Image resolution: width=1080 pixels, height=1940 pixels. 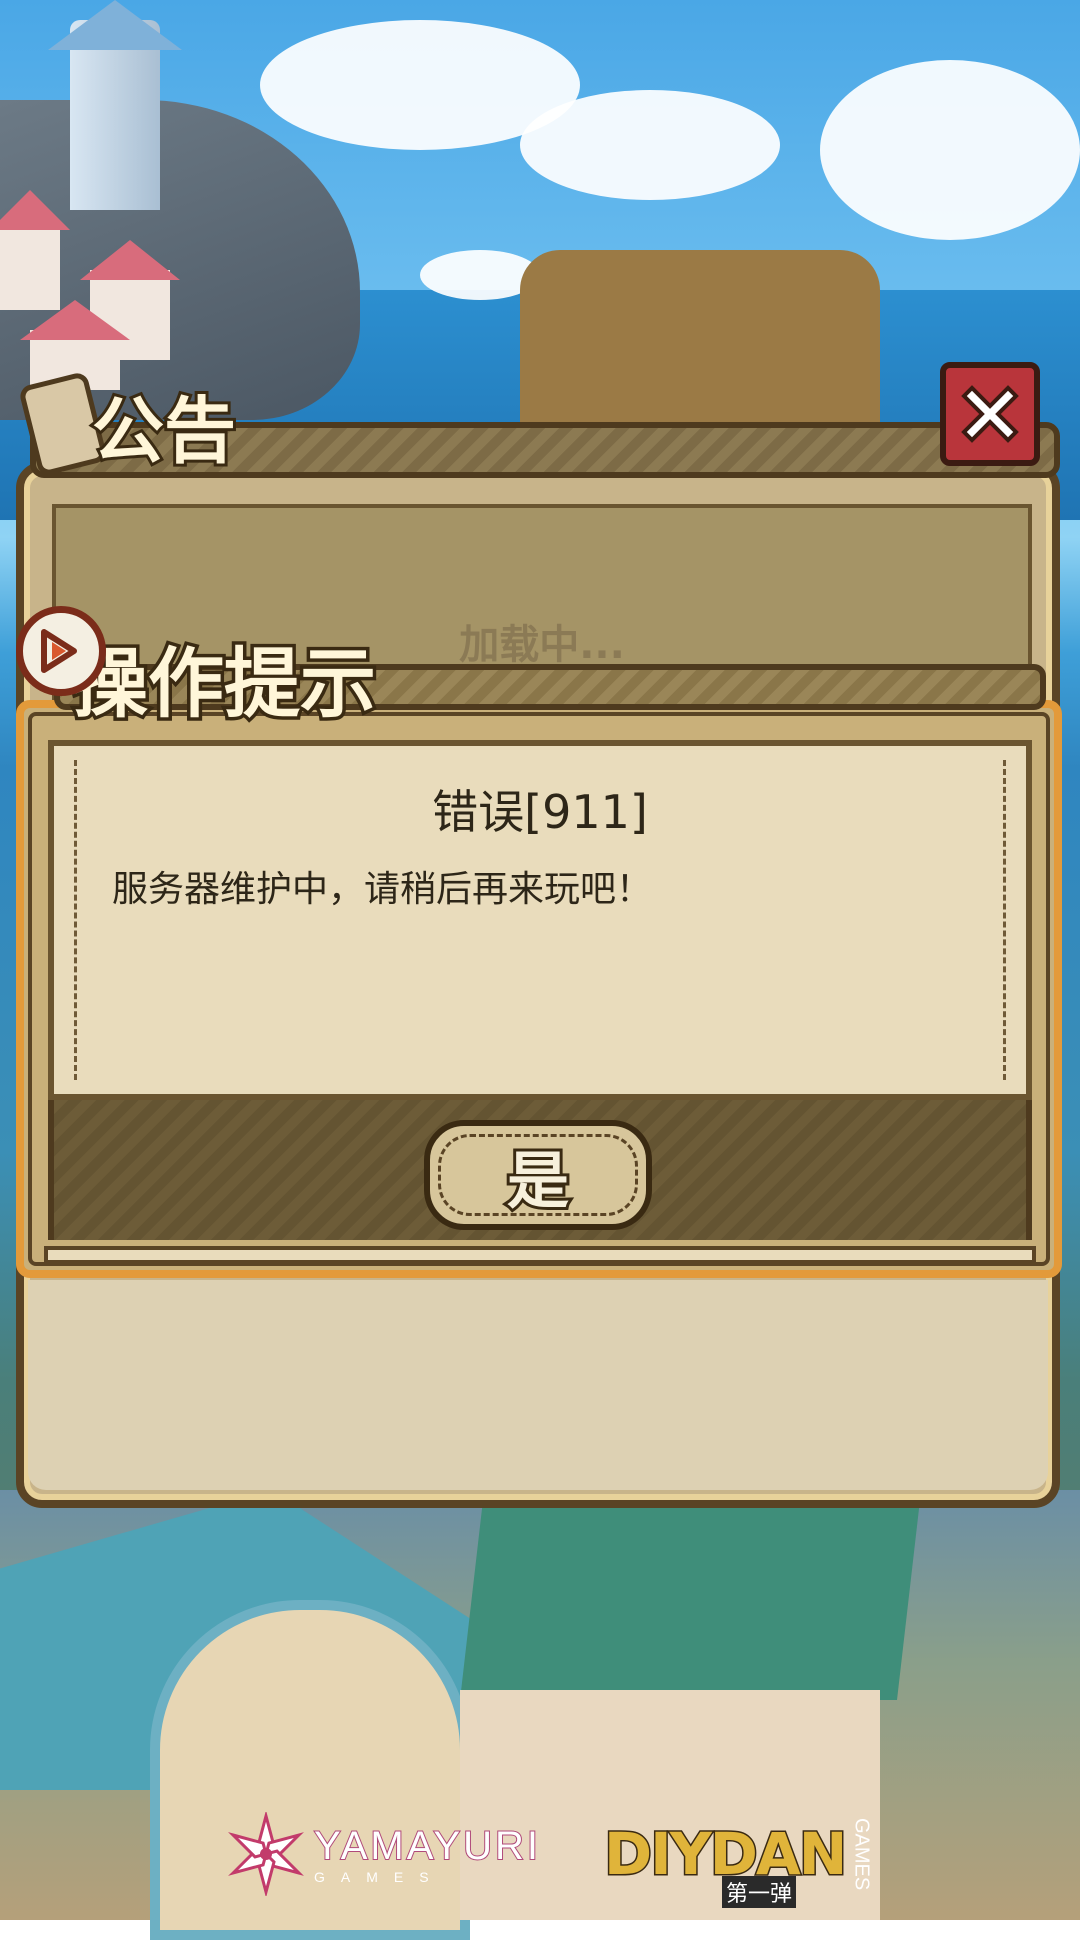 I want to click on close-x-icon, so click(x=990, y=414).